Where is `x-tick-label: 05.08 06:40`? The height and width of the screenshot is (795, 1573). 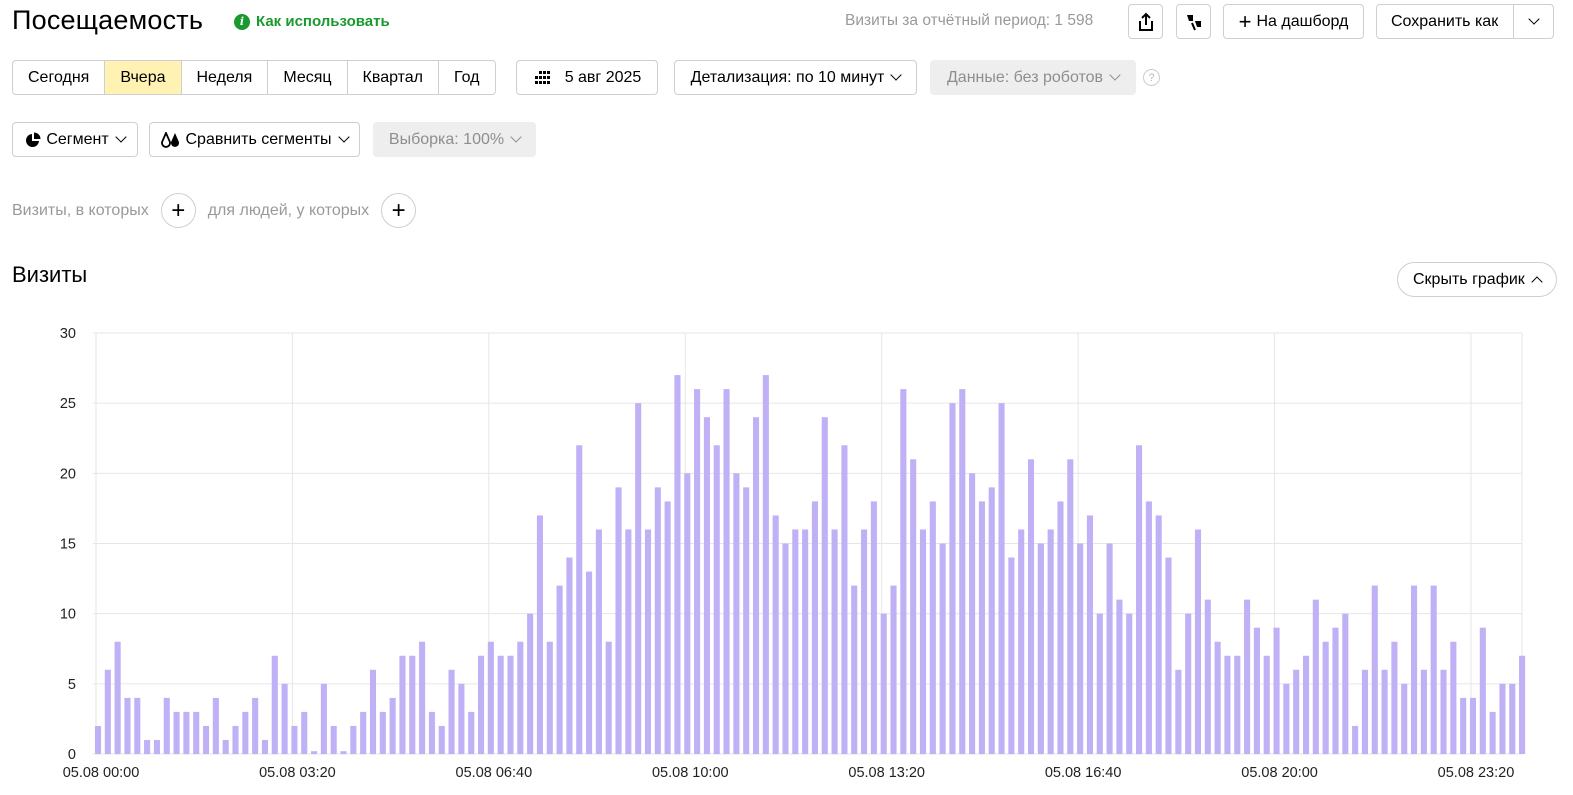
x-tick-label: 05.08 06:40 is located at coordinates (494, 773).